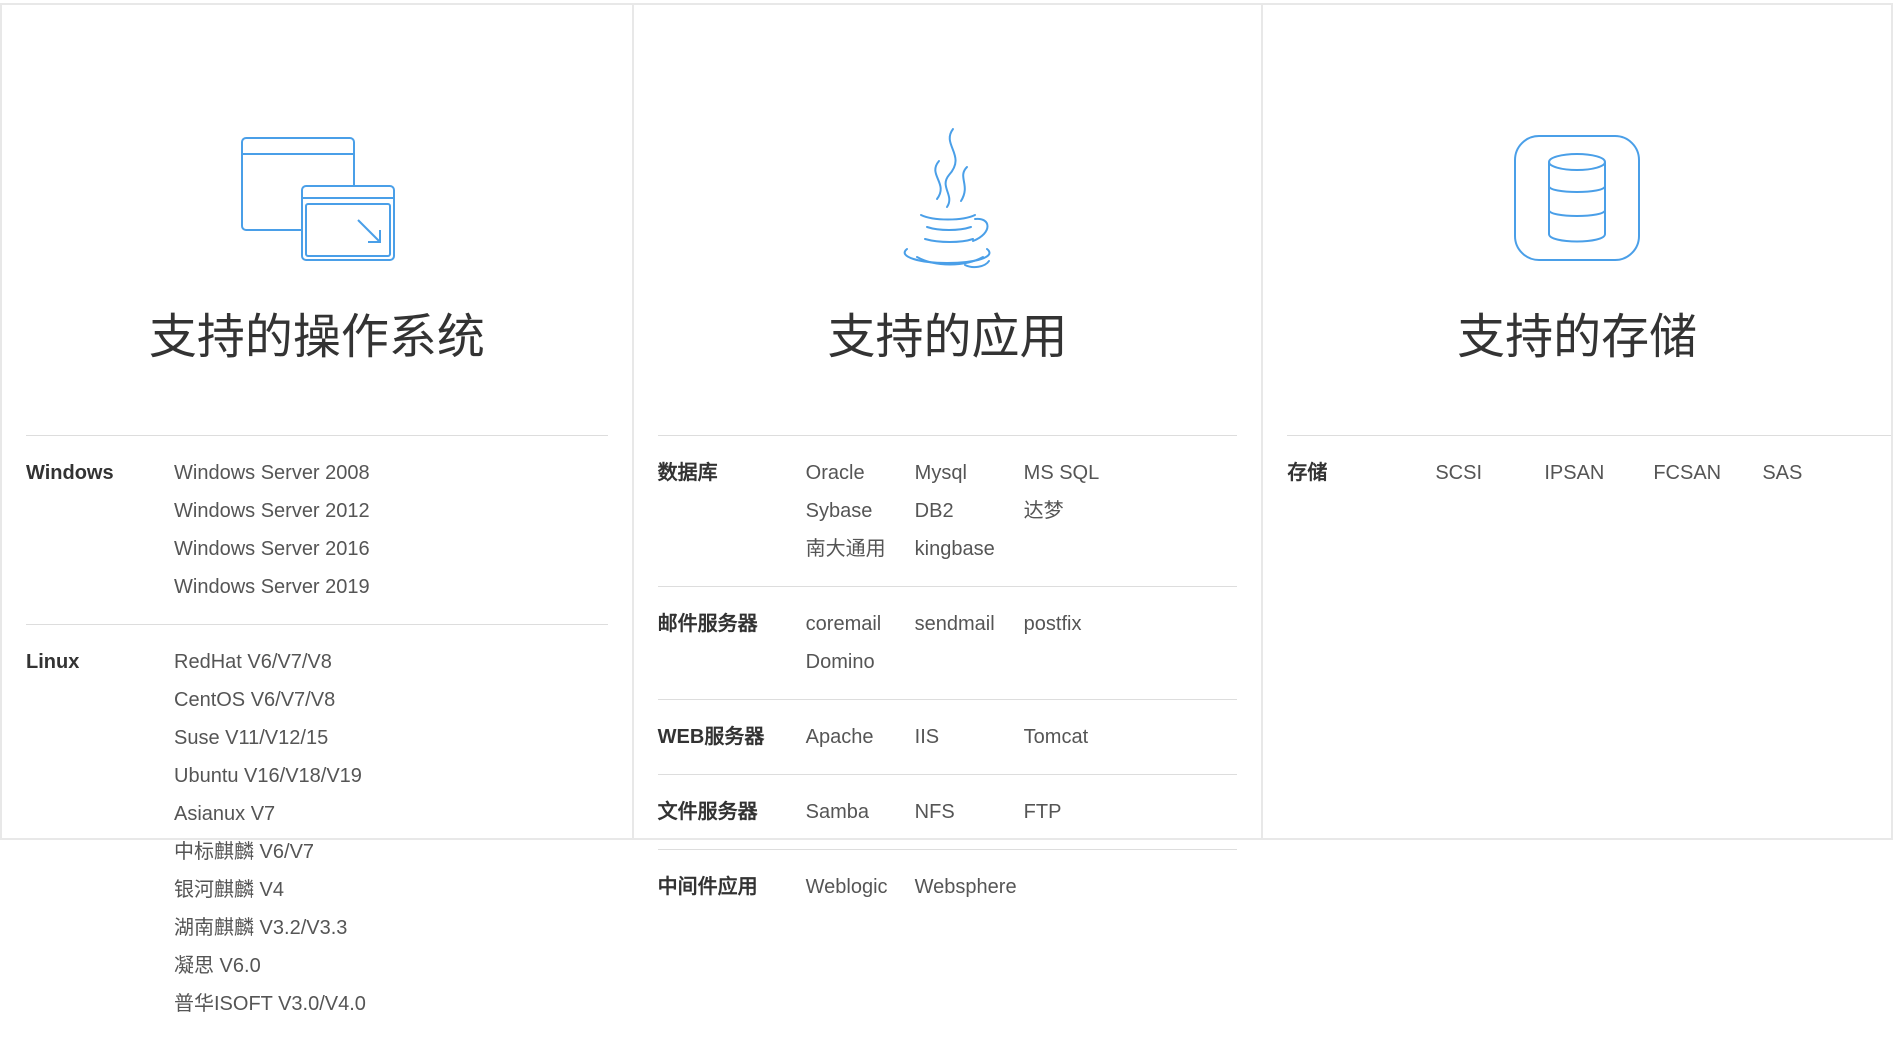 The height and width of the screenshot is (1041, 1897). Describe the element at coordinates (1782, 473) in the screenshot. I see `list-item: SAS` at that location.